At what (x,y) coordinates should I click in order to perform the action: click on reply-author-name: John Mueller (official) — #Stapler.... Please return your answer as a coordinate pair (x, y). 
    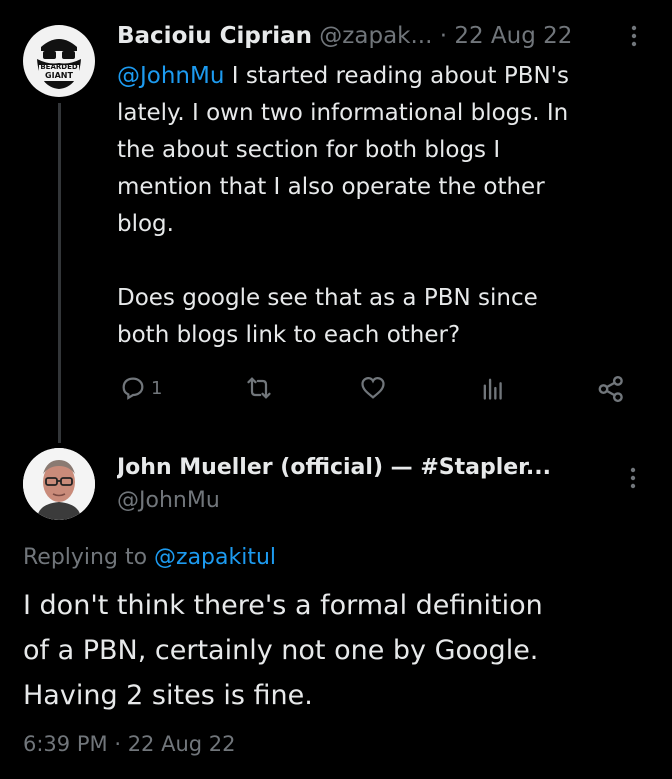
    Looking at the image, I should click on (360, 468).